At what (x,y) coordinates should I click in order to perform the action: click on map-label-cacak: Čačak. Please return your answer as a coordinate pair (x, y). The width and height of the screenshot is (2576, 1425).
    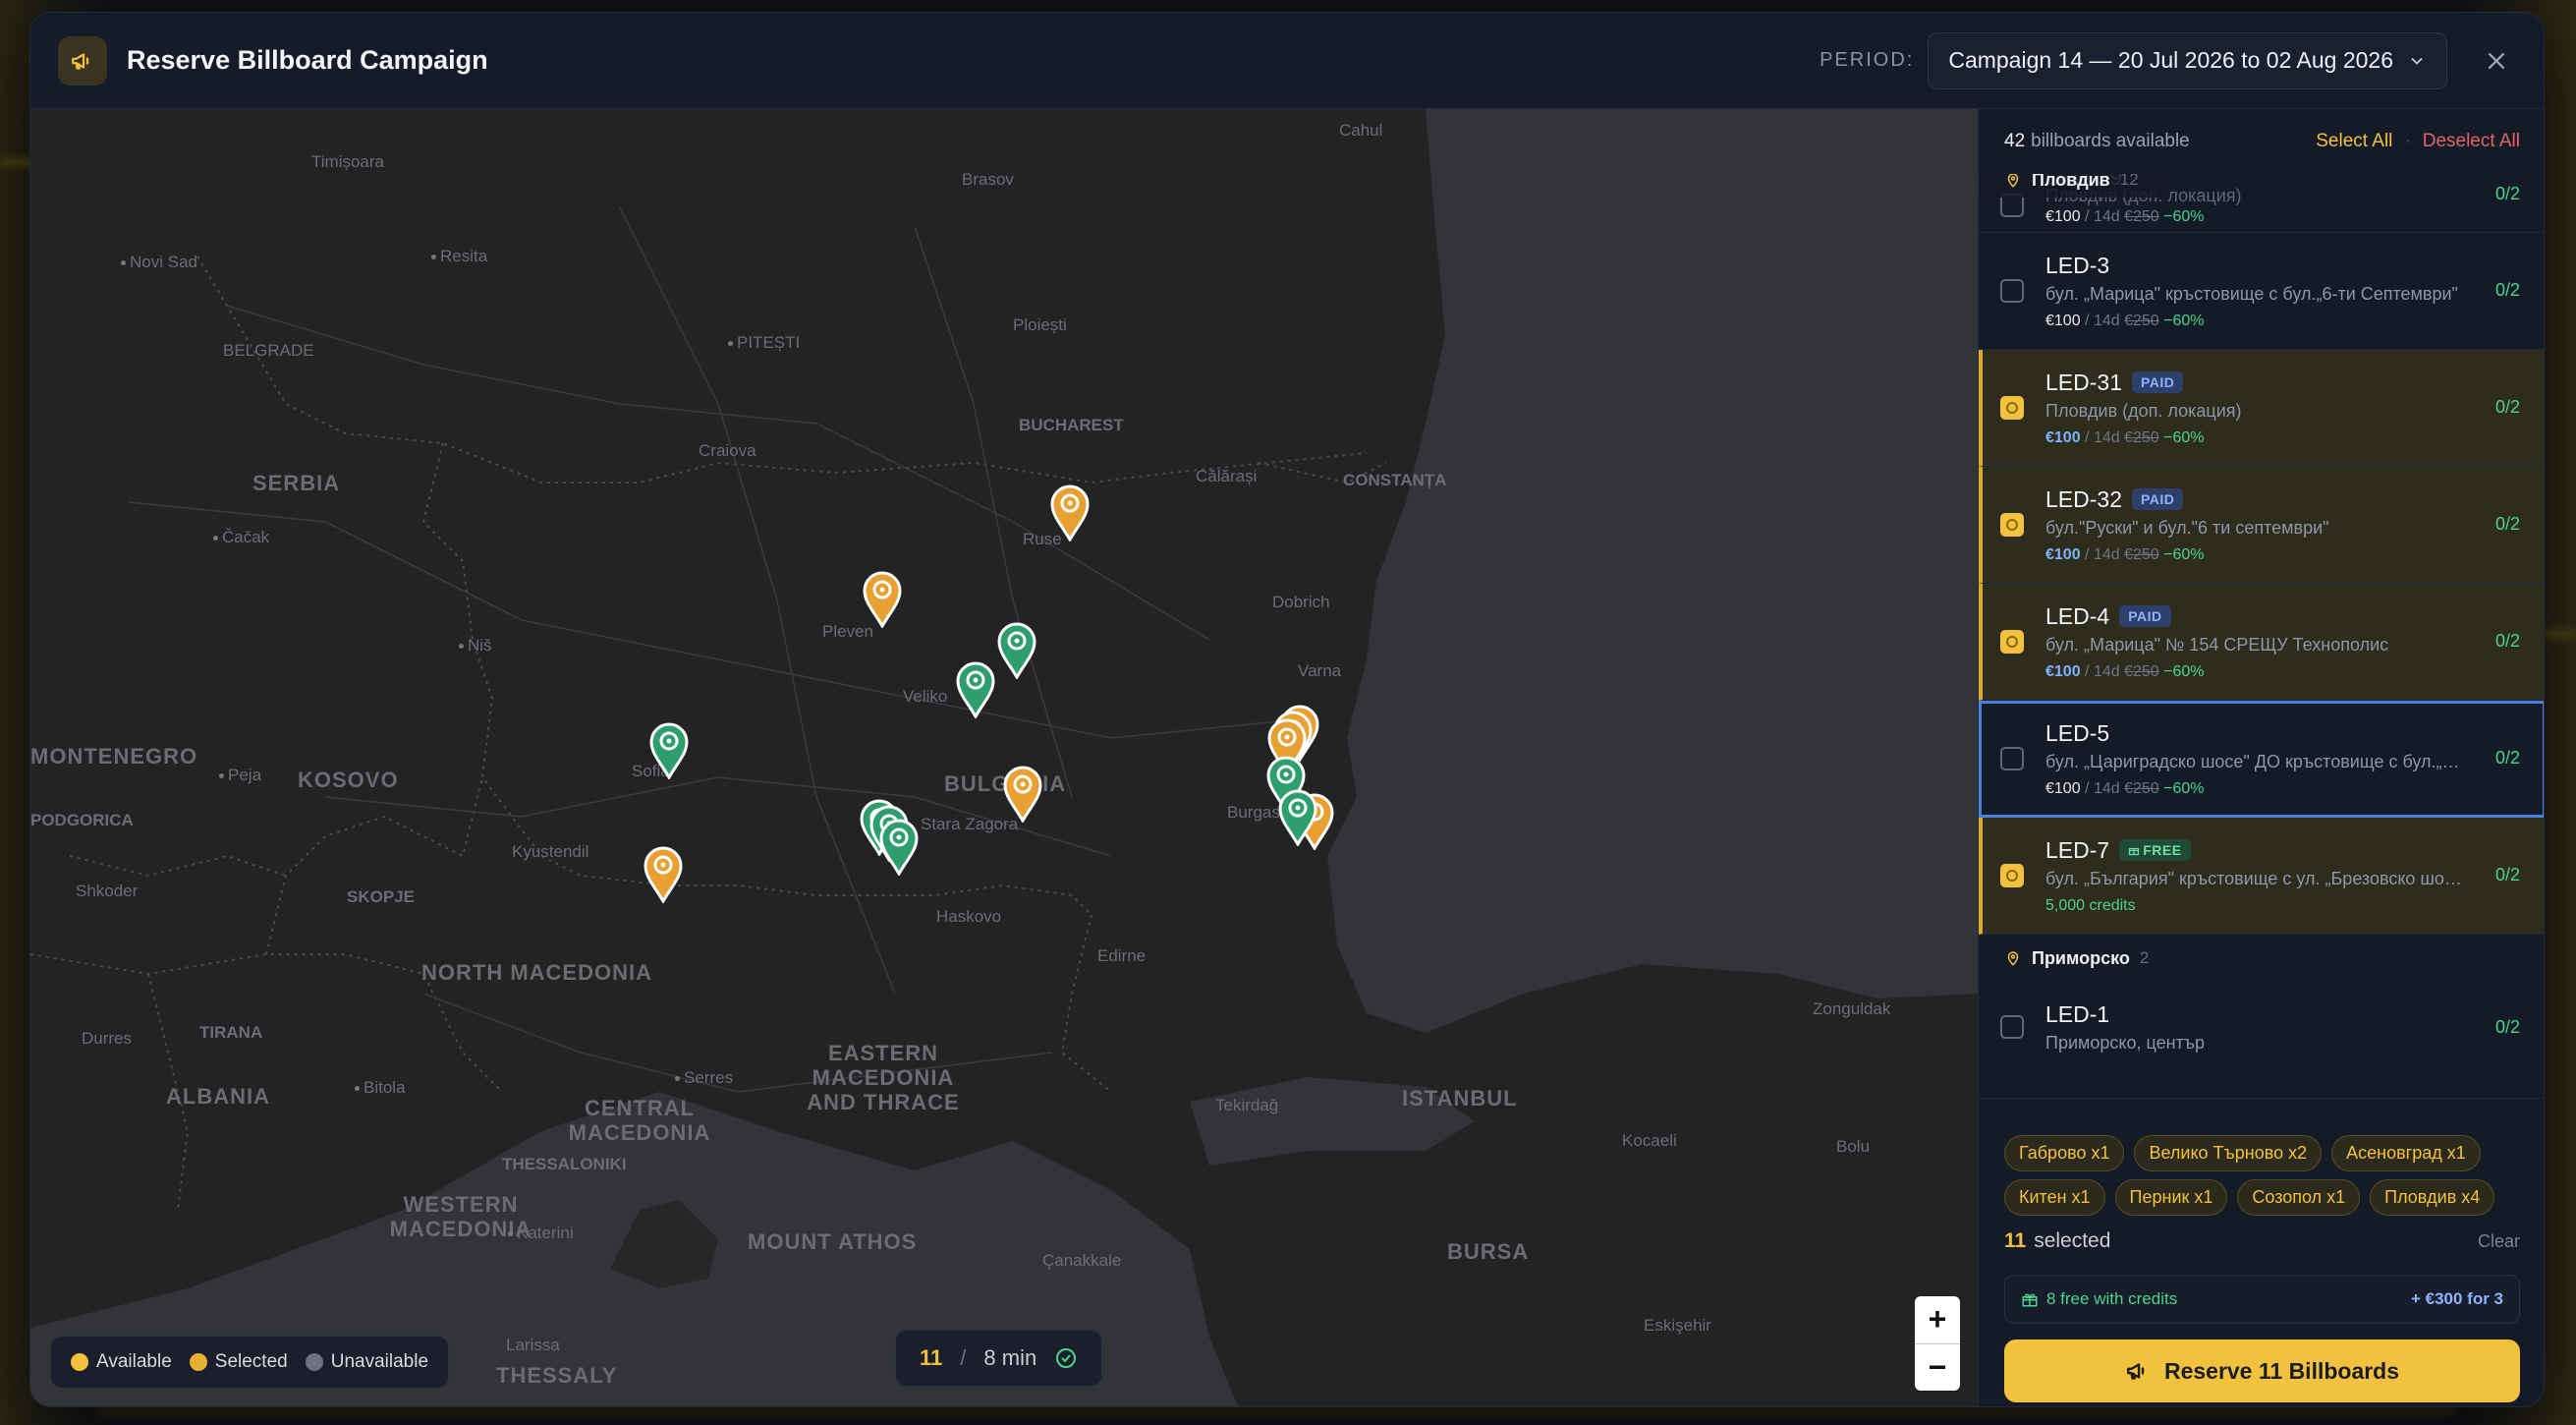
    Looking at the image, I should click on (241, 537).